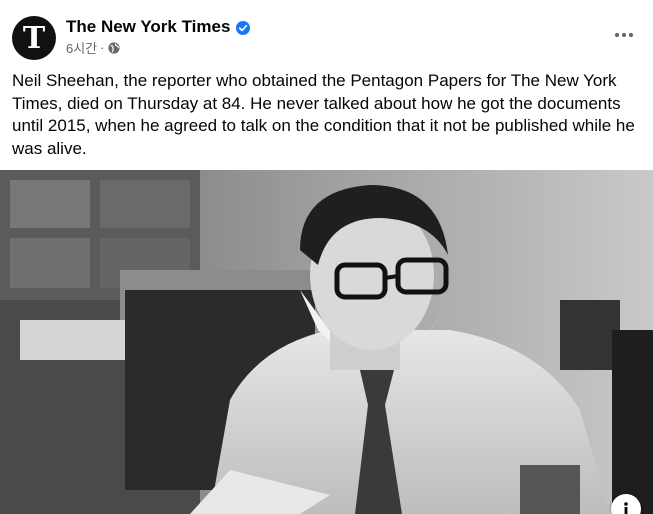  I want to click on more-options-icon, so click(624, 35).